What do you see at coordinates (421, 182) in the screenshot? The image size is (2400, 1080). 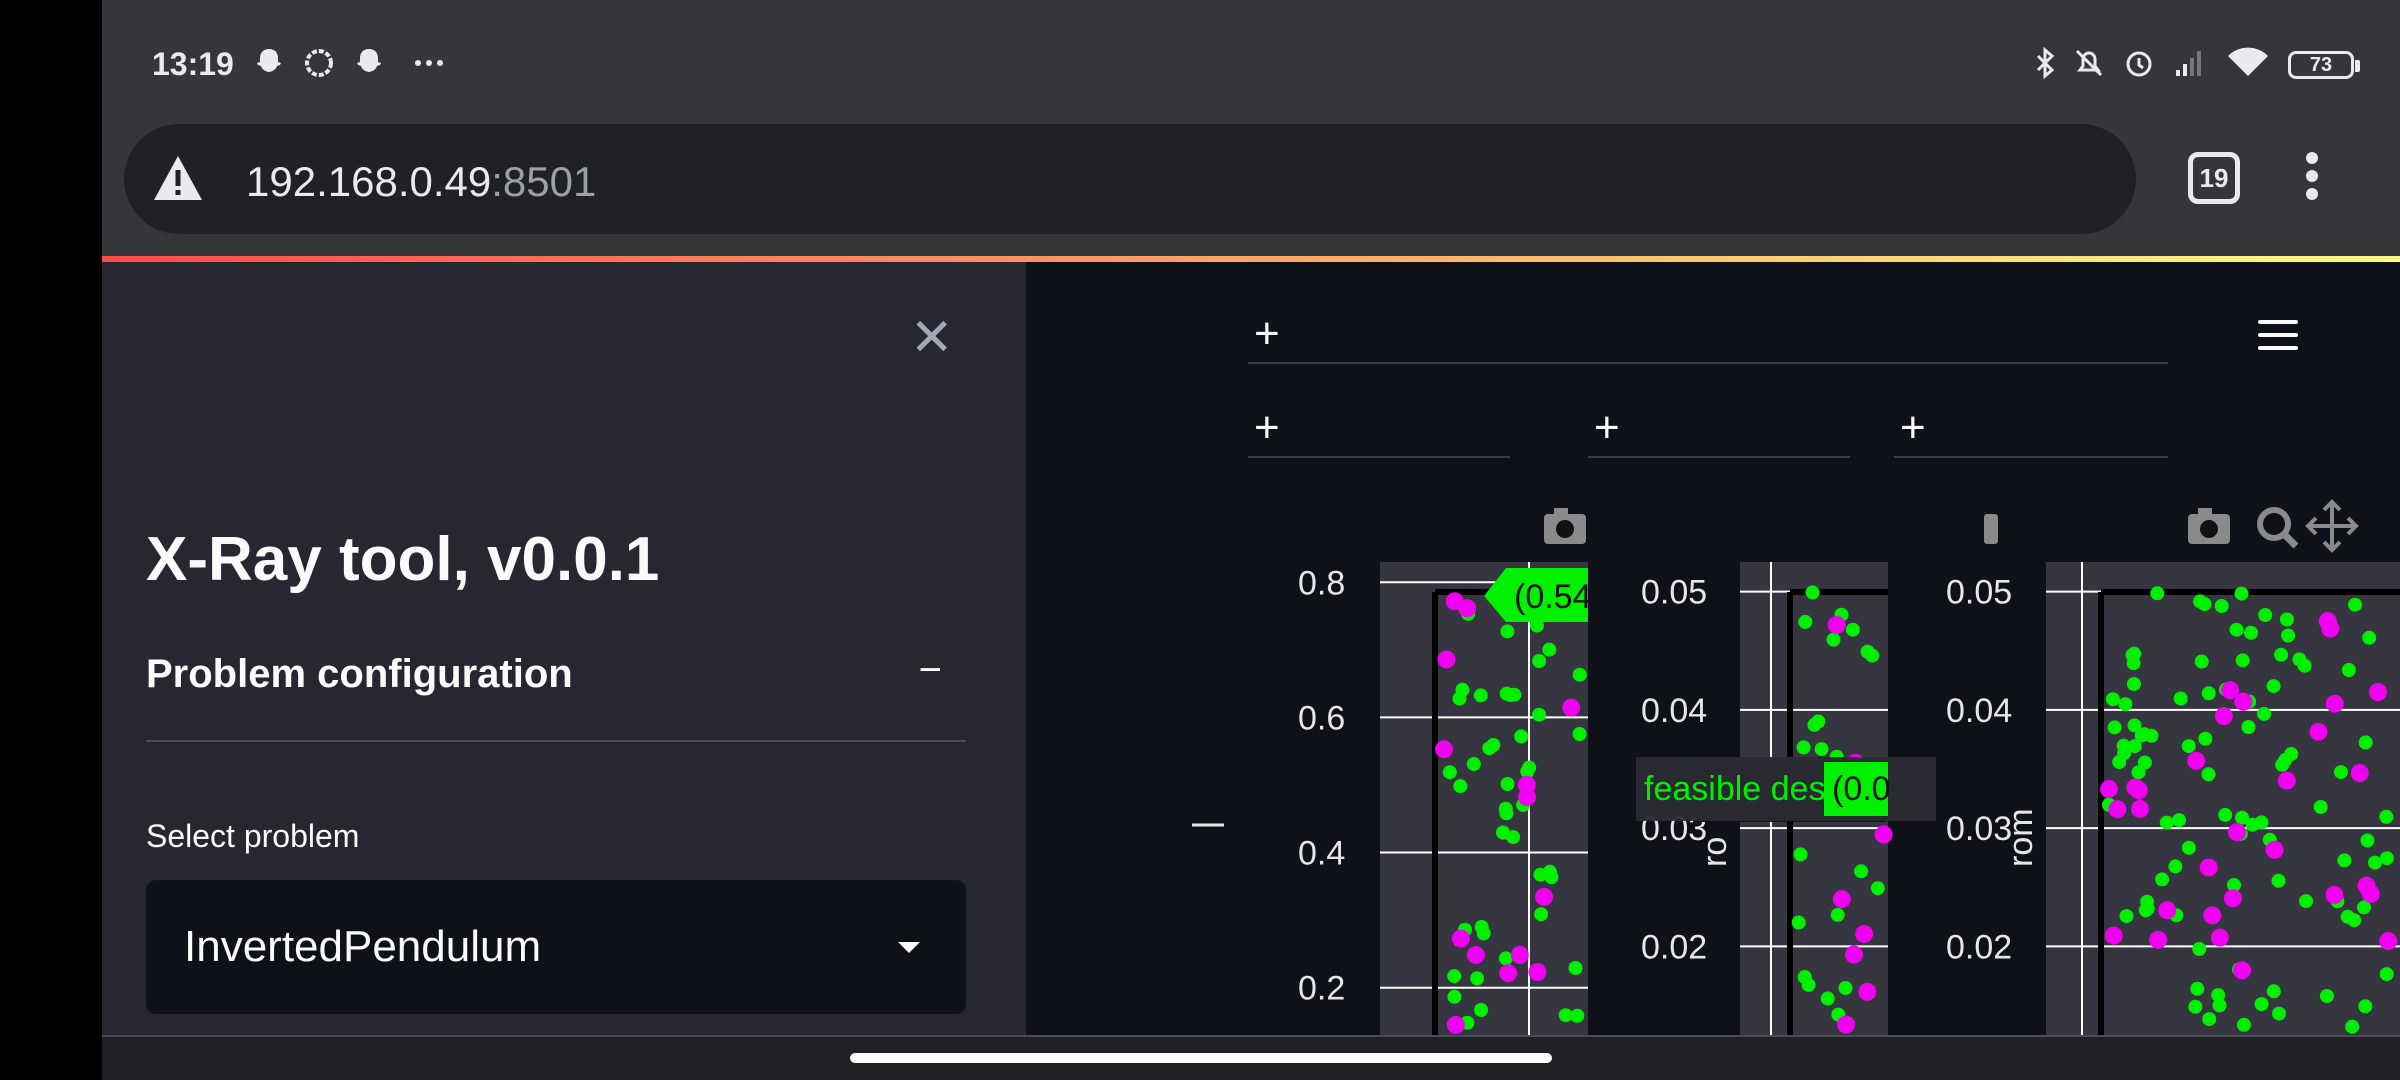 I see `url-text: 192.168.0.49:8501` at bounding box center [421, 182].